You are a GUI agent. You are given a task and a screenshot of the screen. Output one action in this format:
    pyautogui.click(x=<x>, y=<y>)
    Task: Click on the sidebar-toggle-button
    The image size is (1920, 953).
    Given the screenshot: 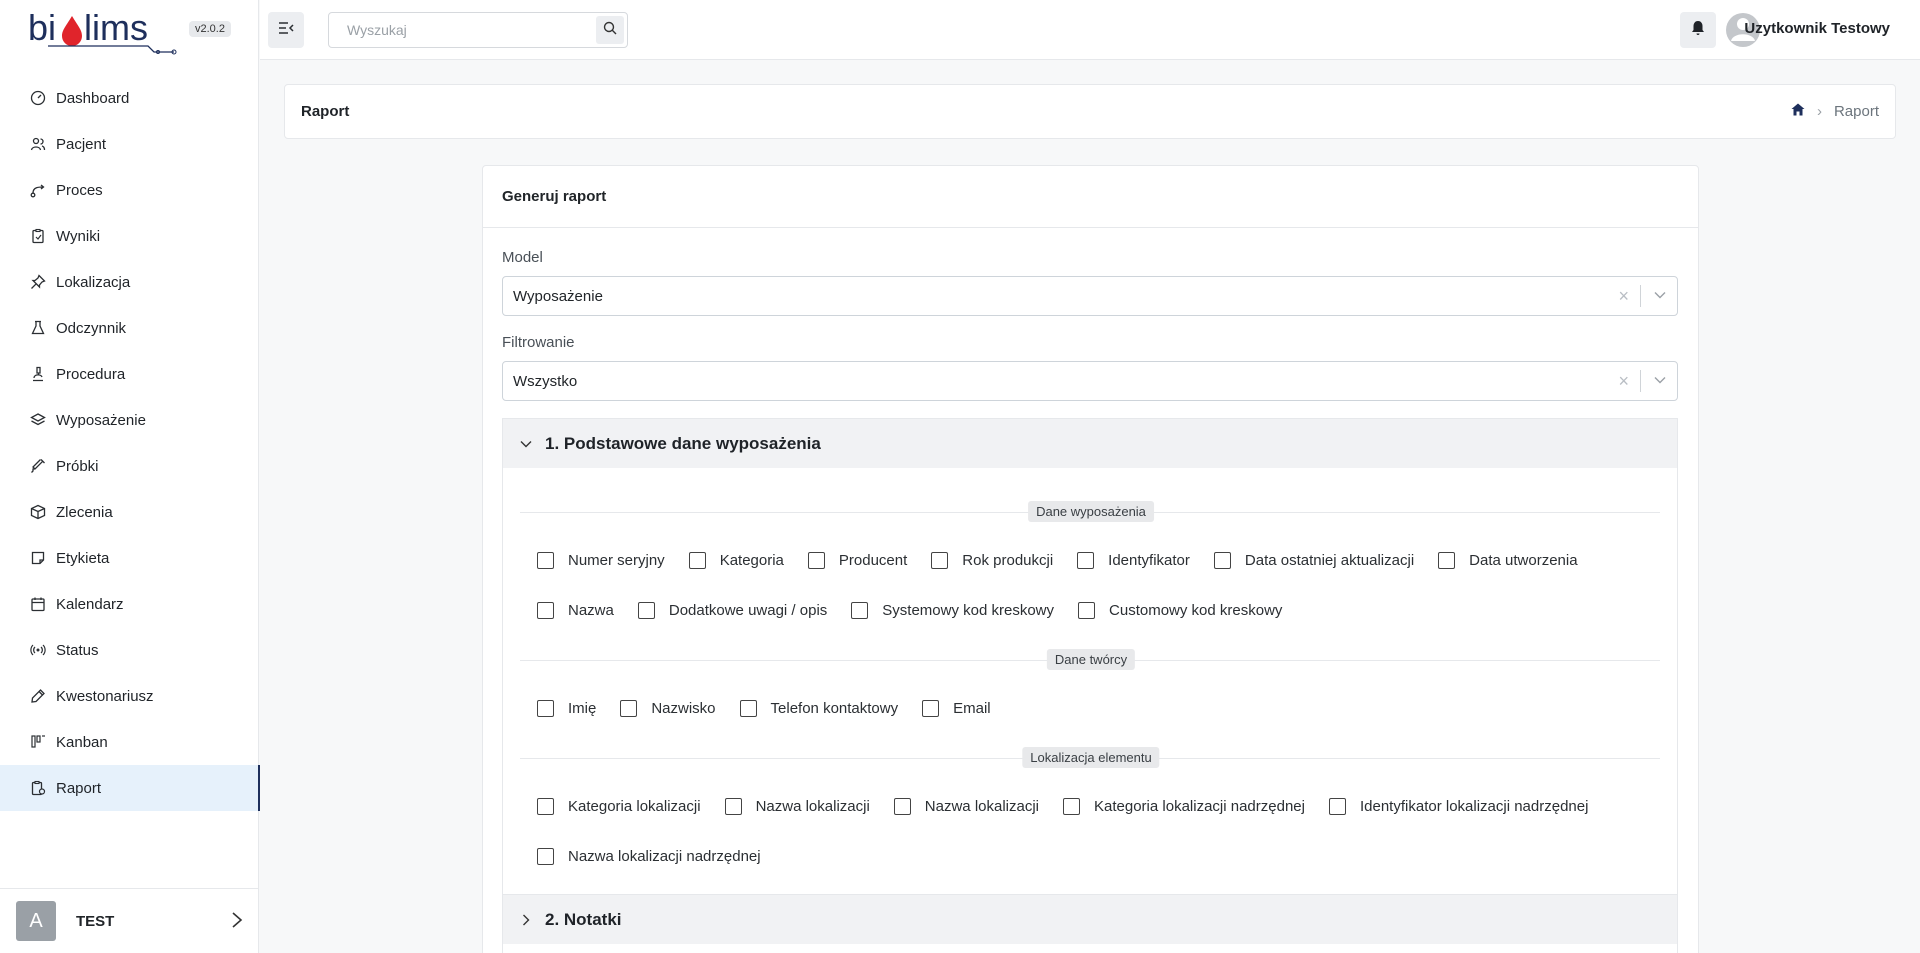 What is the action you would take?
    pyautogui.click(x=286, y=30)
    